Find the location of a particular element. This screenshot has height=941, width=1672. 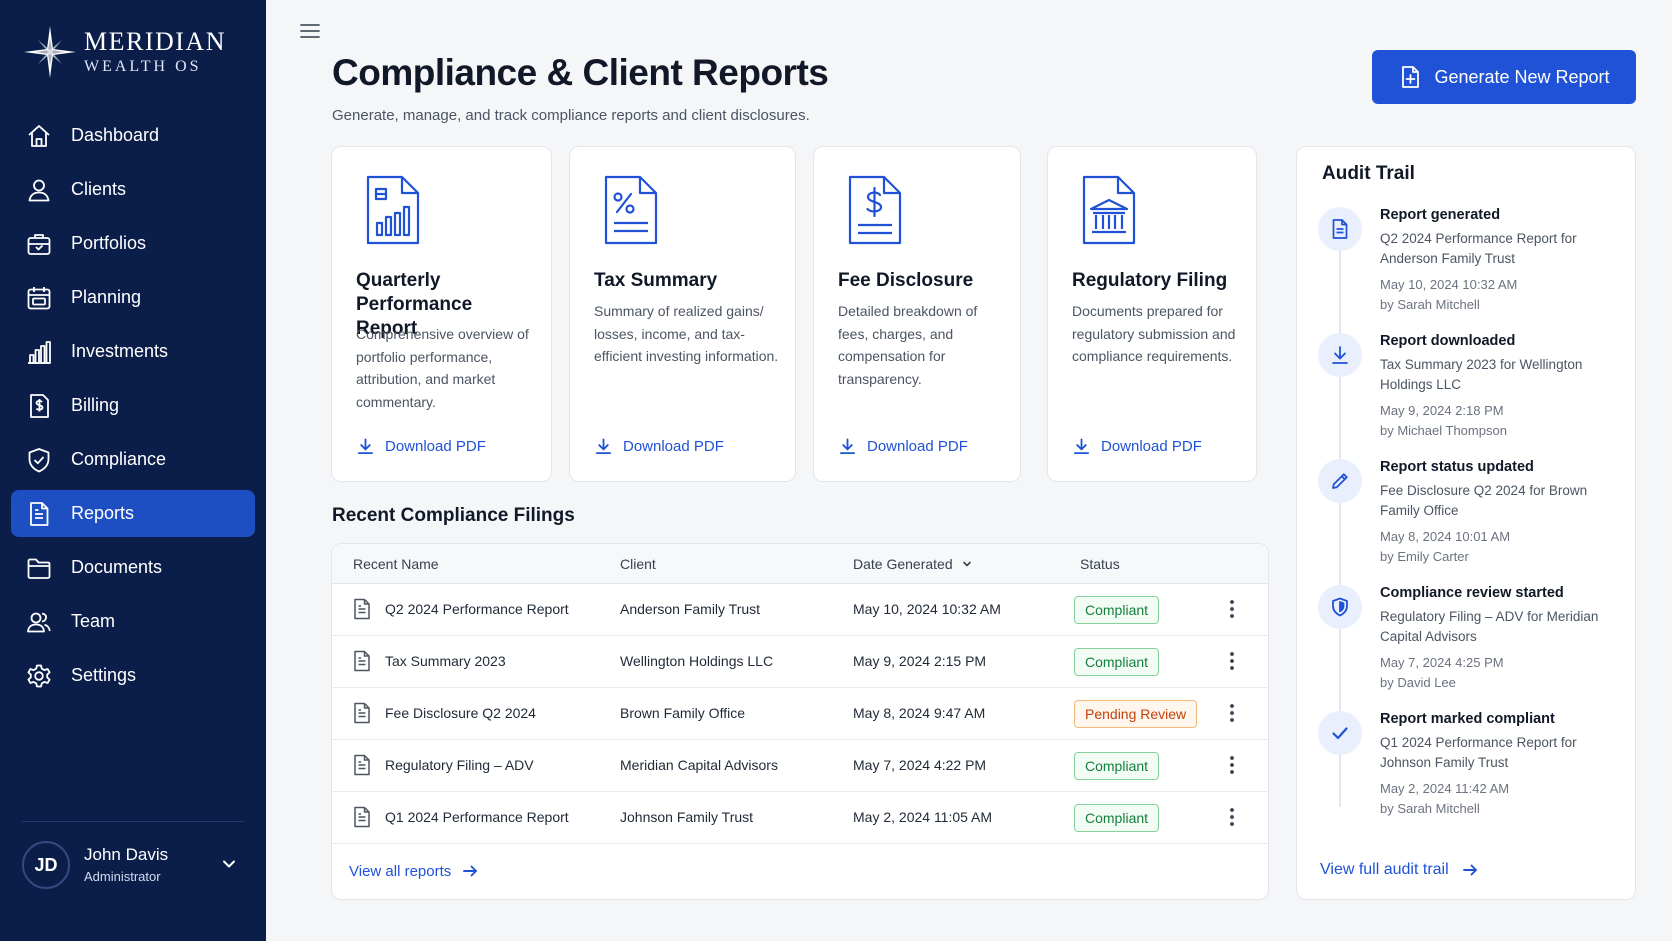

report-name: Fee Disclosure Q2 2024 is located at coordinates (460, 713).